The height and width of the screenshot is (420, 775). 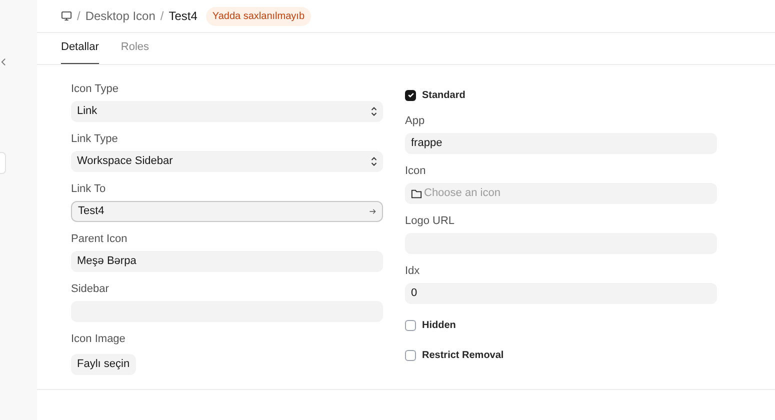 What do you see at coordinates (183, 16) in the screenshot?
I see `document-title: Test4` at bounding box center [183, 16].